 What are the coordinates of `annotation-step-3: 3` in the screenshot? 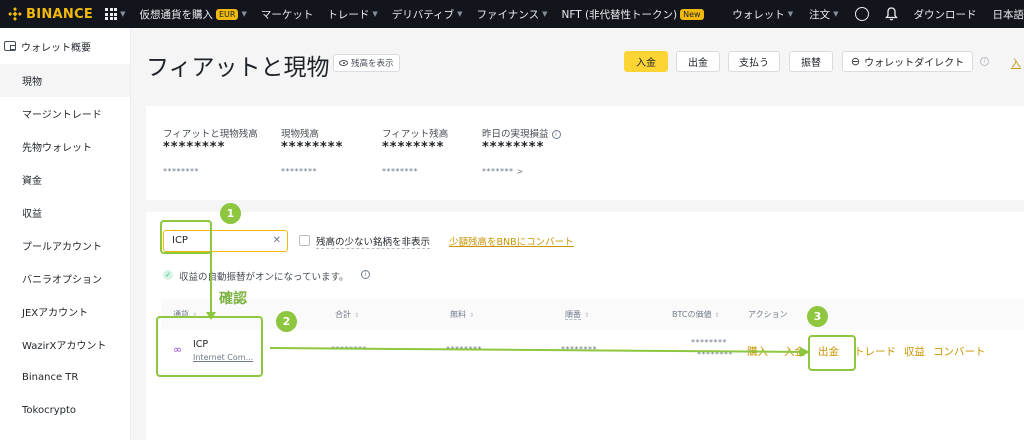 It's located at (817, 316).